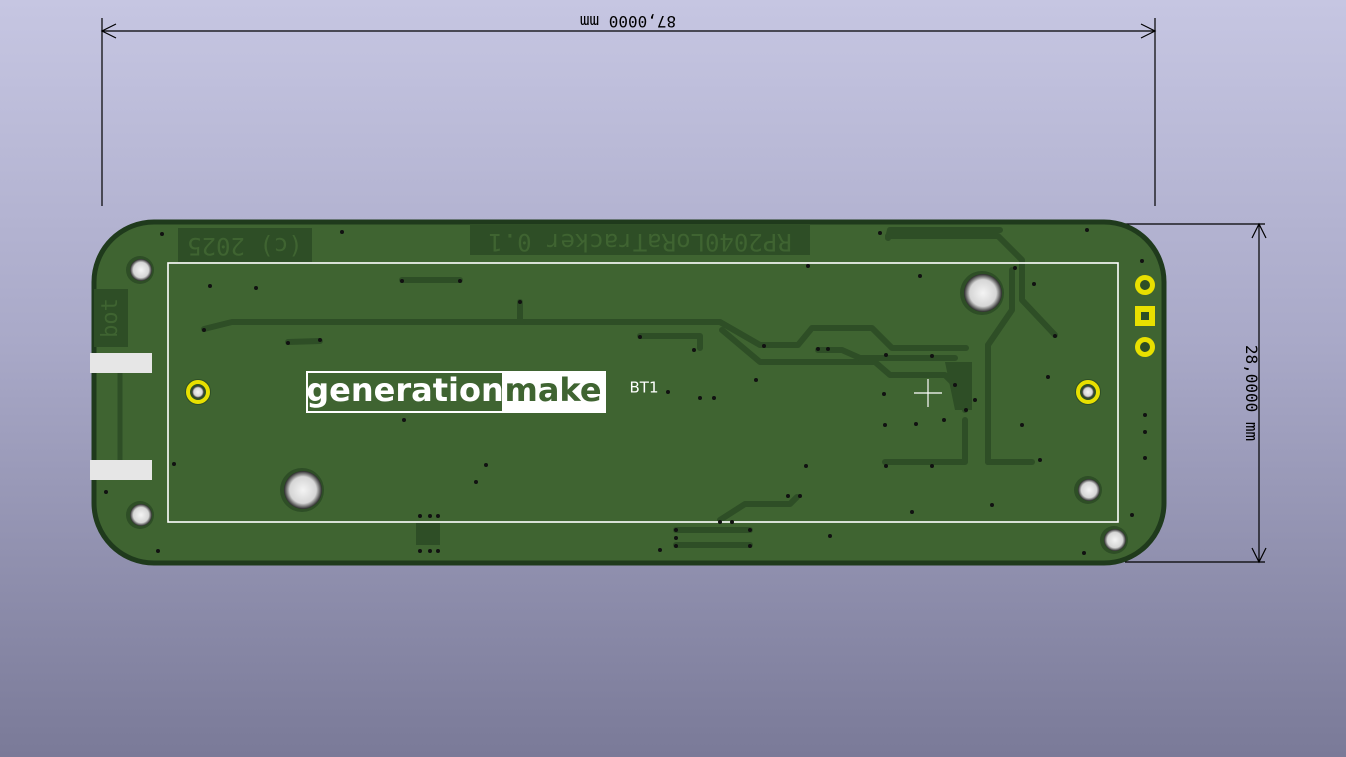  What do you see at coordinates (552, 390) in the screenshot?
I see `svg-text: make` at bounding box center [552, 390].